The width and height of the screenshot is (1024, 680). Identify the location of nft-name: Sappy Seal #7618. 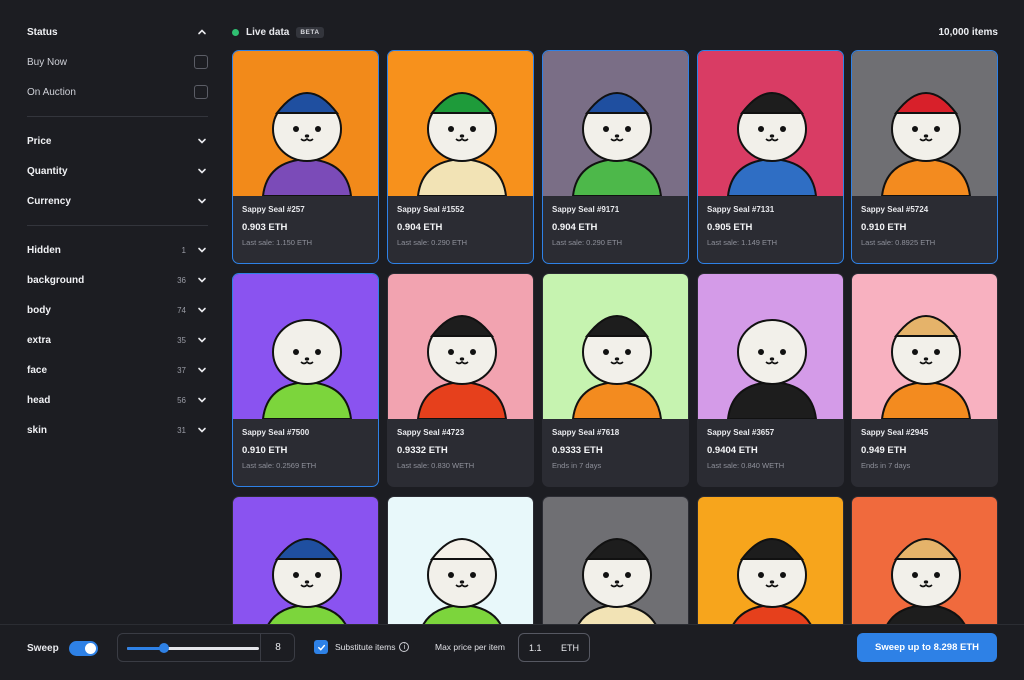
(586, 432).